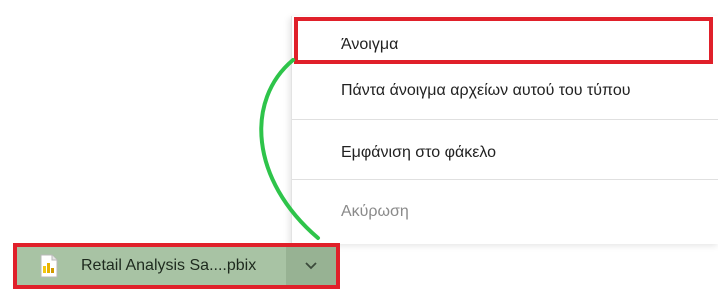 The height and width of the screenshot is (292, 718). What do you see at coordinates (375, 211) in the screenshot?
I see `menu-item-cancel-label: Ακύρωση` at bounding box center [375, 211].